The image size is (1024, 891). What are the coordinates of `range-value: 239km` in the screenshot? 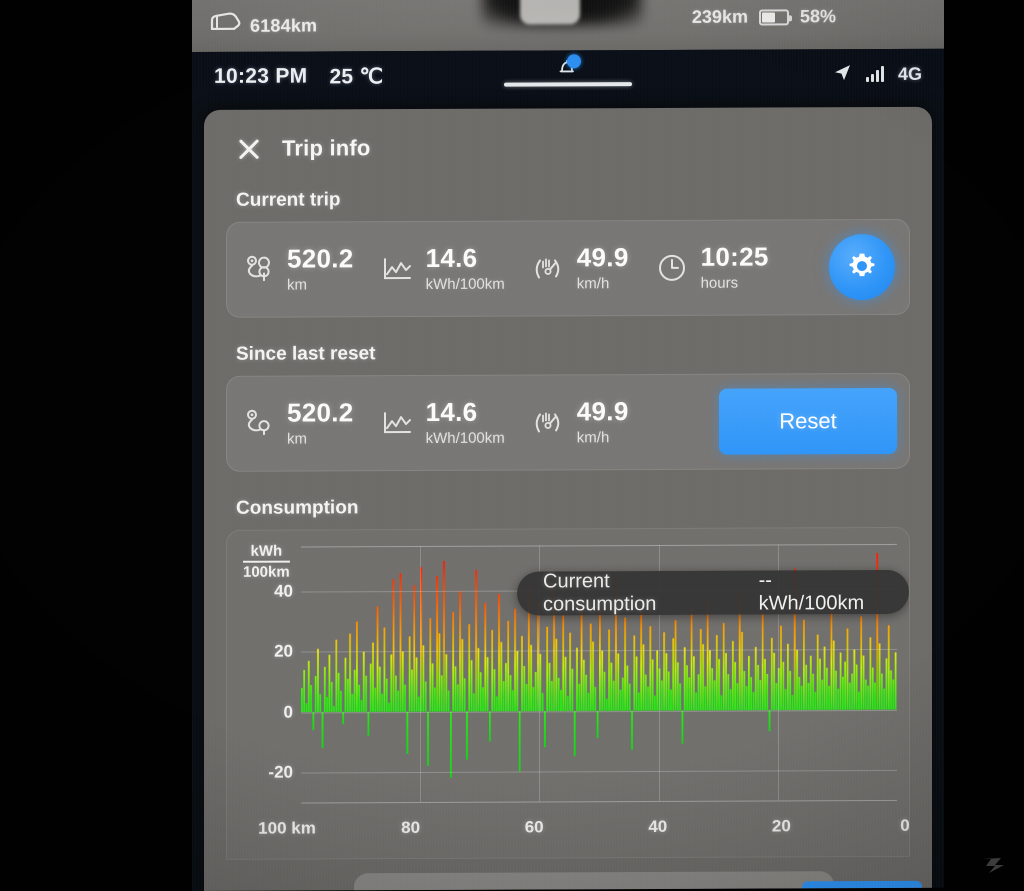 It's located at (719, 16).